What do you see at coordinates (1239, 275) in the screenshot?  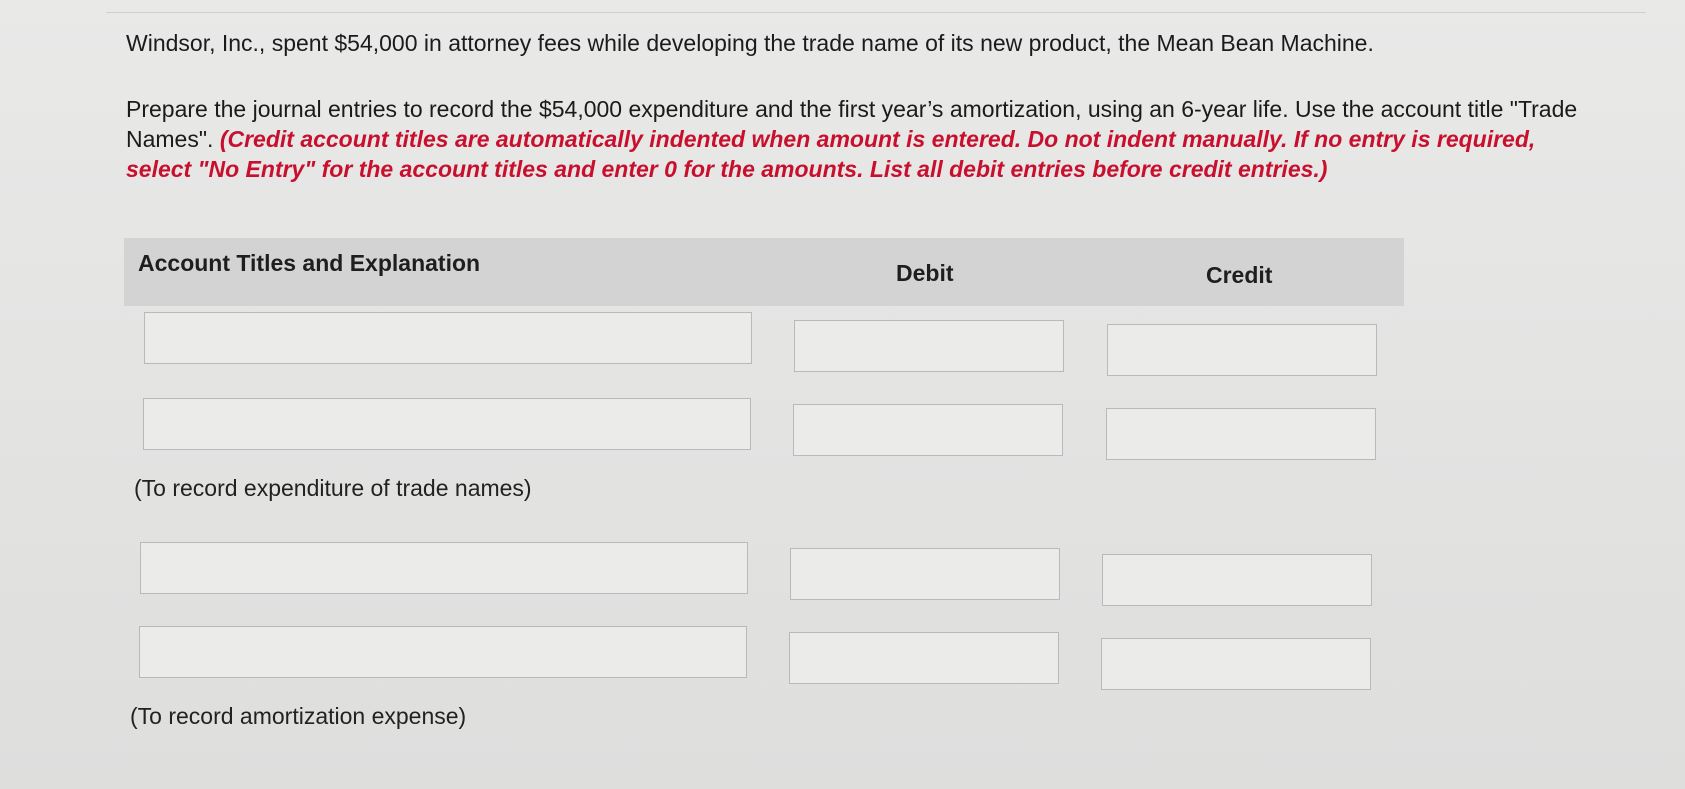 I see `header-credit: Credit` at bounding box center [1239, 275].